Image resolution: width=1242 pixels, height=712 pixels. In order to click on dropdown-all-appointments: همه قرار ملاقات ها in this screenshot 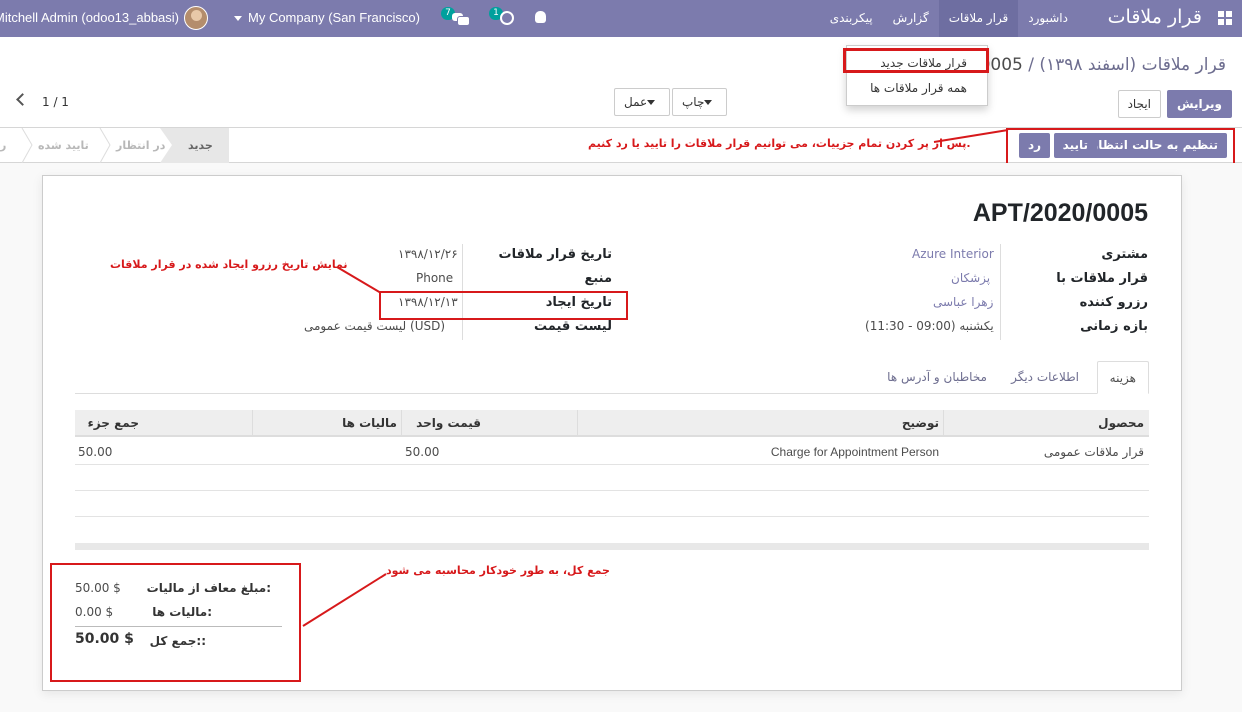, I will do `click(918, 88)`.